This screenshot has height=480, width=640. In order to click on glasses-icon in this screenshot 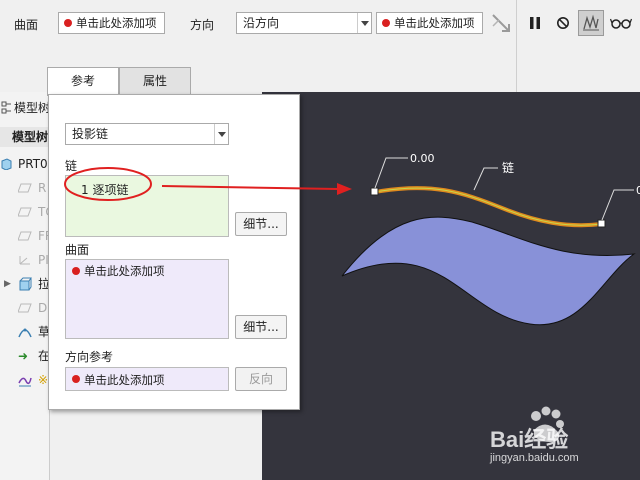, I will do `click(621, 23)`.